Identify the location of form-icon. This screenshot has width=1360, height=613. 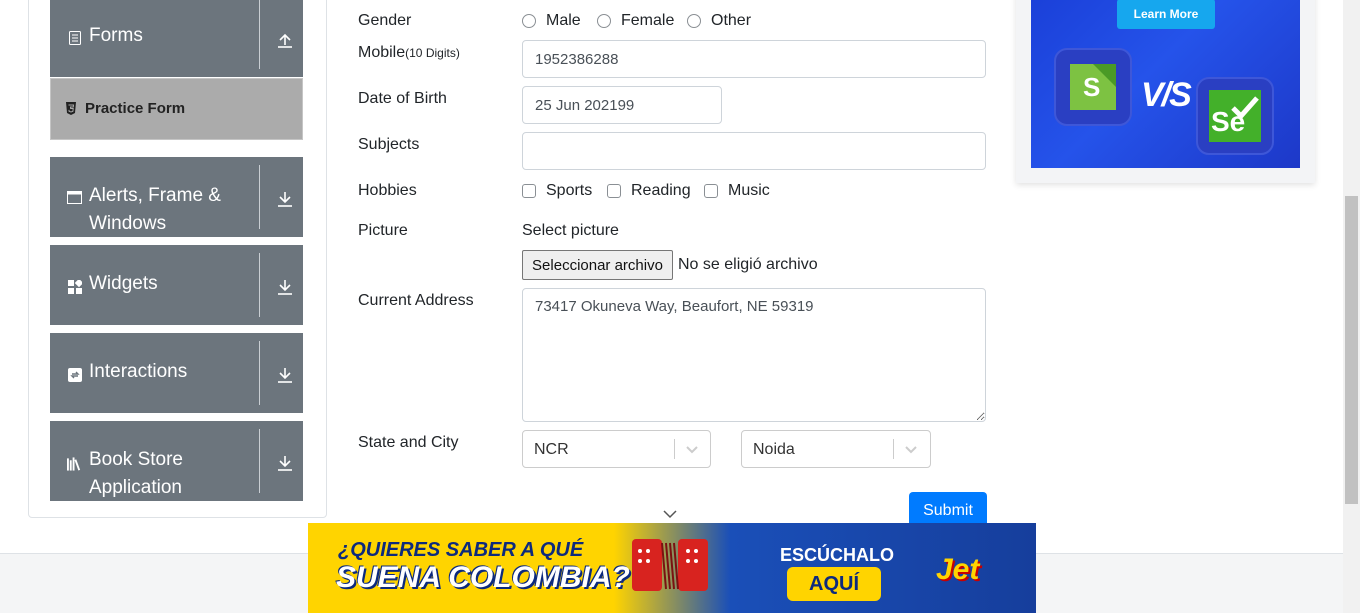
(74, 37).